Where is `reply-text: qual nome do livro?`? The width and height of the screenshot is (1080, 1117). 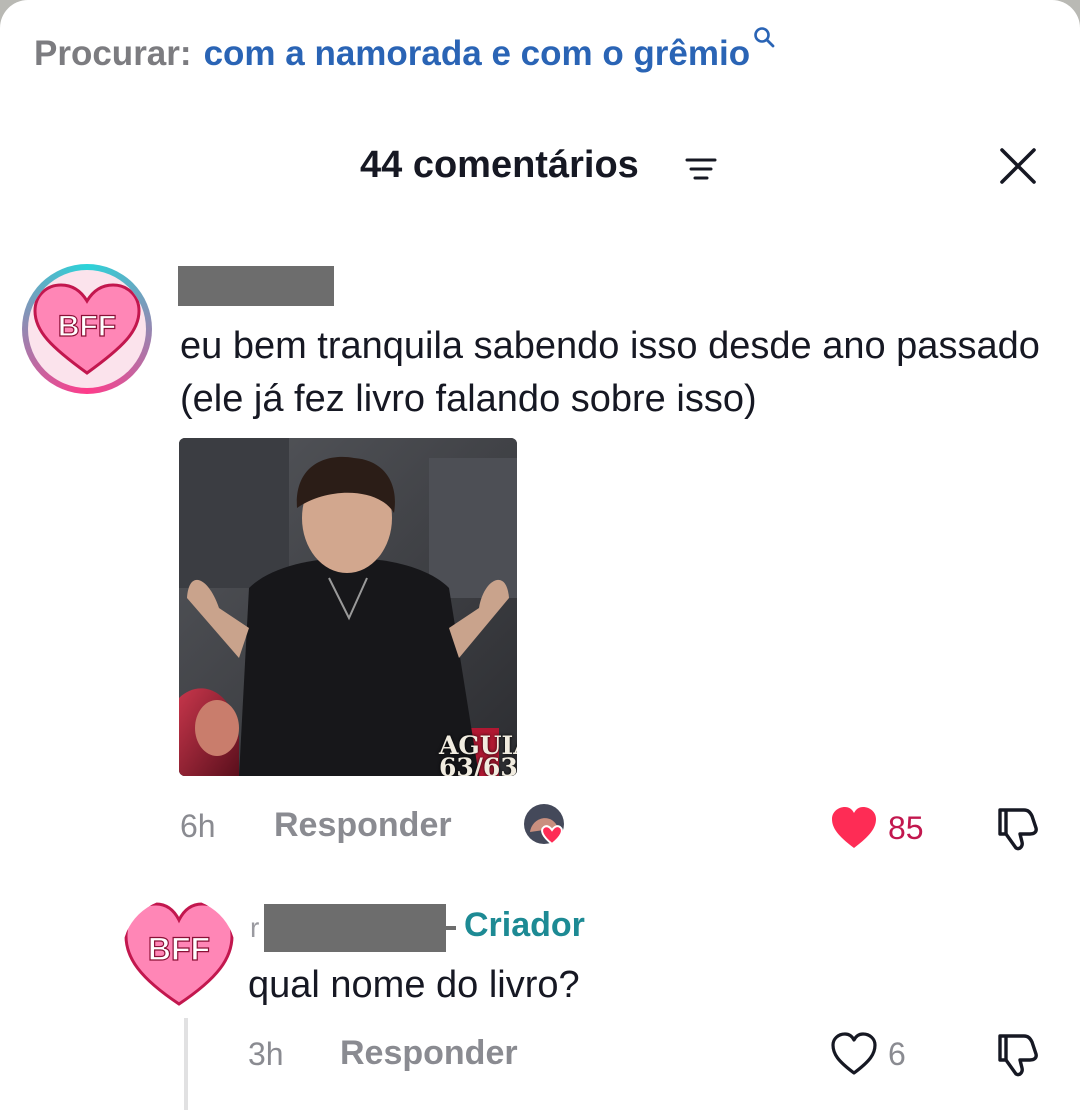
reply-text: qual nome do livro? is located at coordinates (414, 985).